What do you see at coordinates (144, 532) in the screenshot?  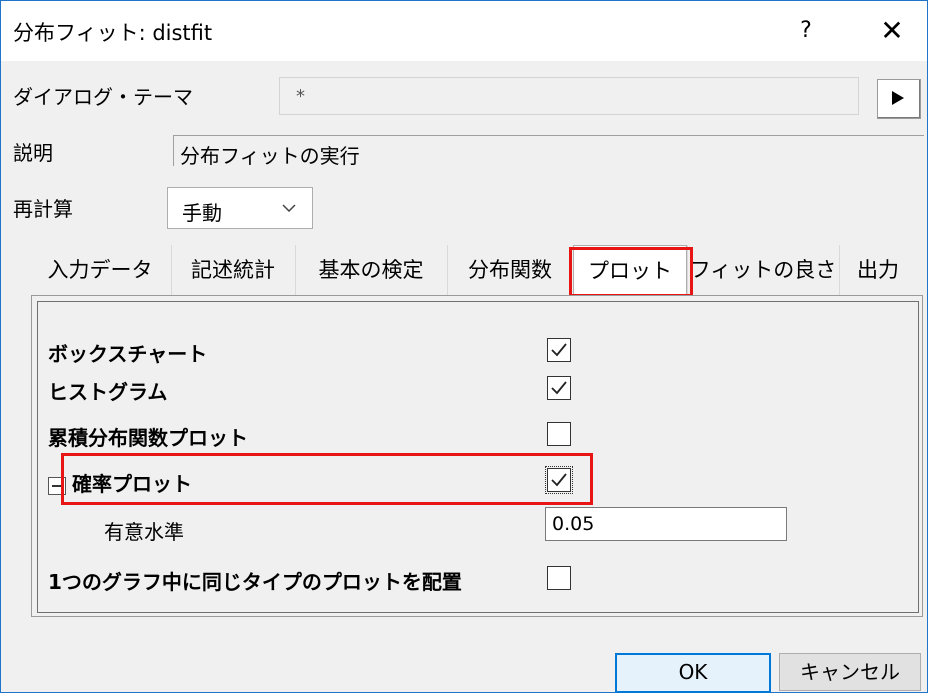 I see `significance-level-label: 有意水準` at bounding box center [144, 532].